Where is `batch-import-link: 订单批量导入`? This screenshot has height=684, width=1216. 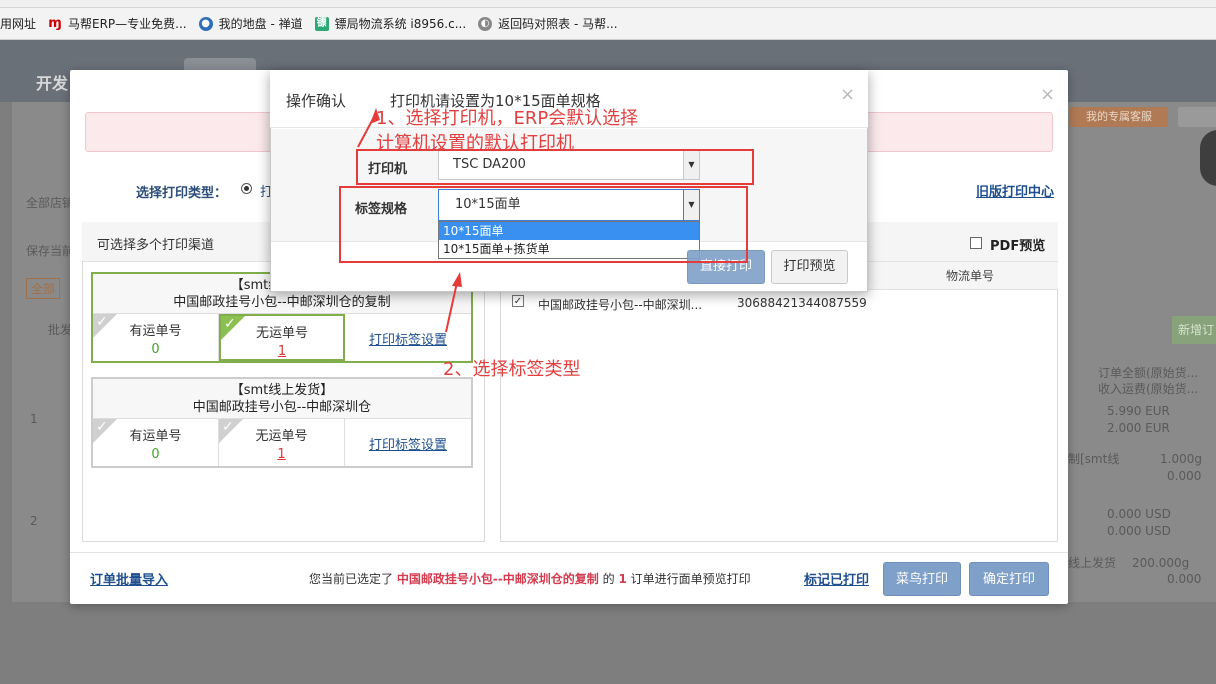 batch-import-link: 订单批量导入 is located at coordinates (129, 578).